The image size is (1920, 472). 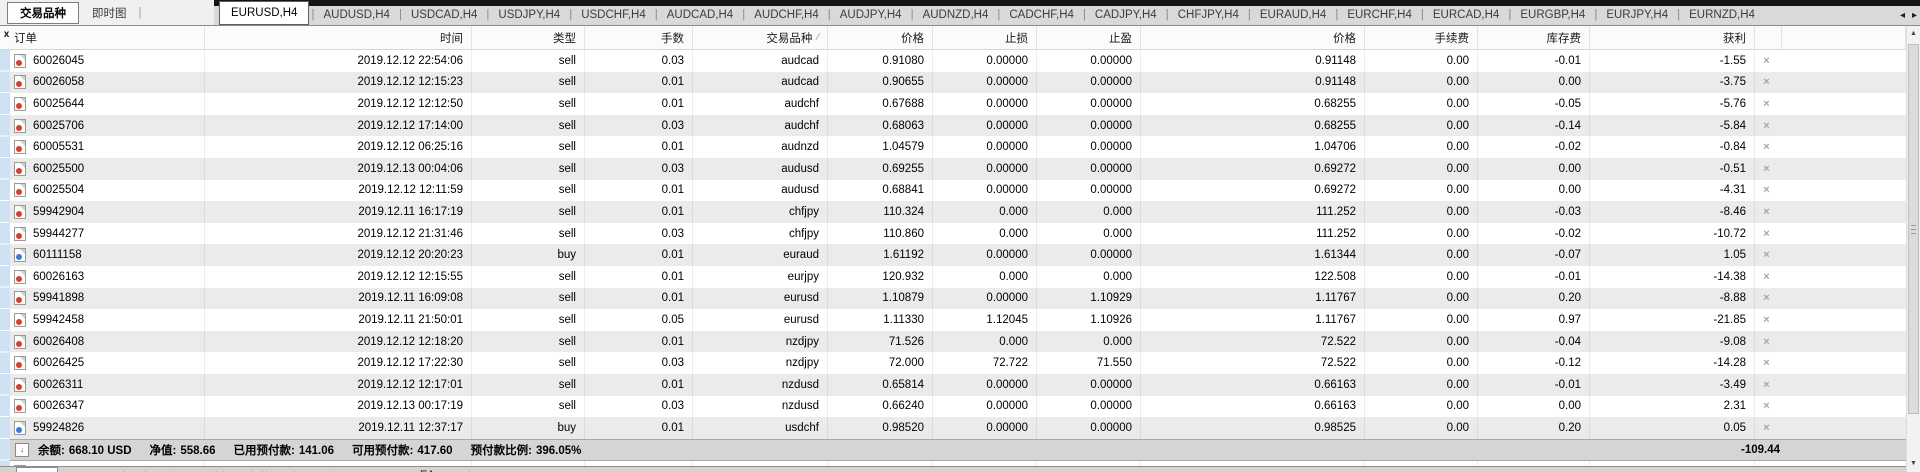 I want to click on chart-tab-CHFJPYH4: CHFJPY,H4, so click(x=1208, y=15).